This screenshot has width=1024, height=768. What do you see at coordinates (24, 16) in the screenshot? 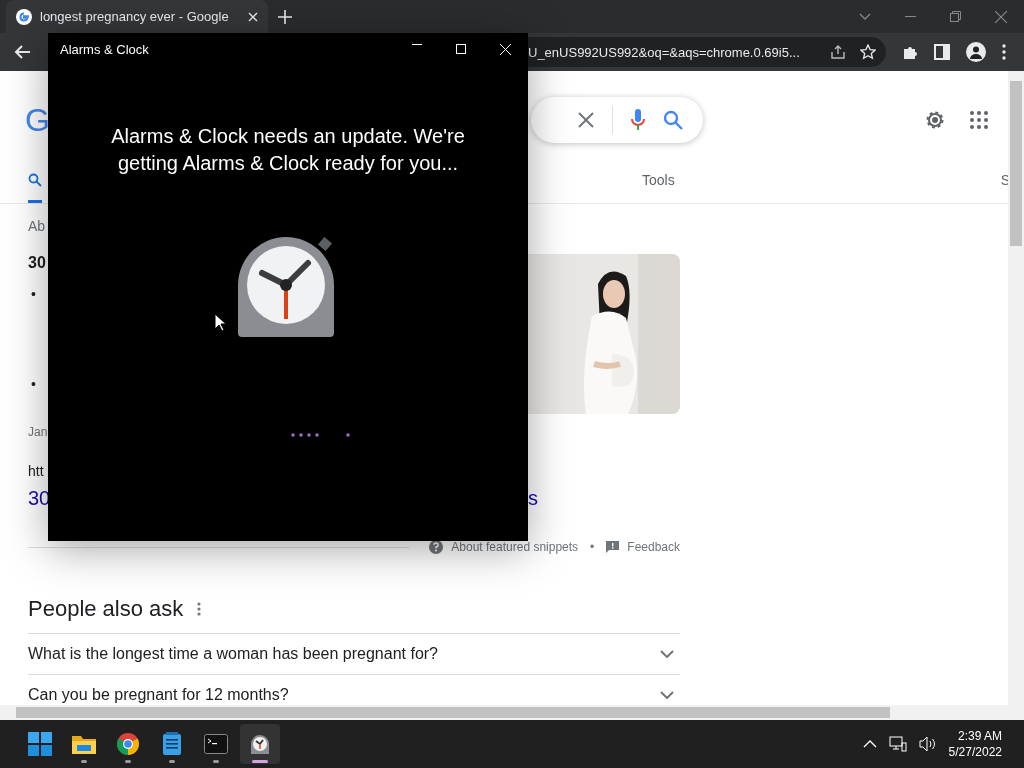
I see `google-icon` at bounding box center [24, 16].